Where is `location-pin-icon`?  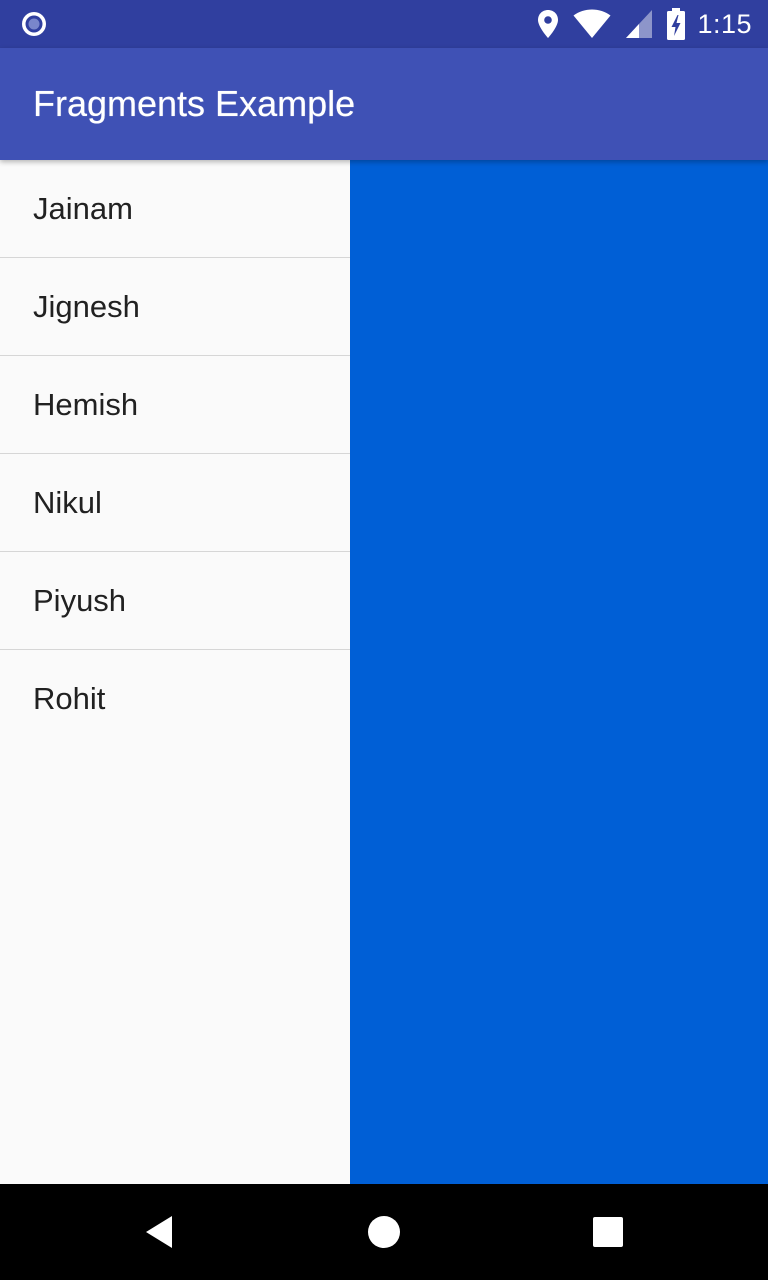
location-pin-icon is located at coordinates (548, 24).